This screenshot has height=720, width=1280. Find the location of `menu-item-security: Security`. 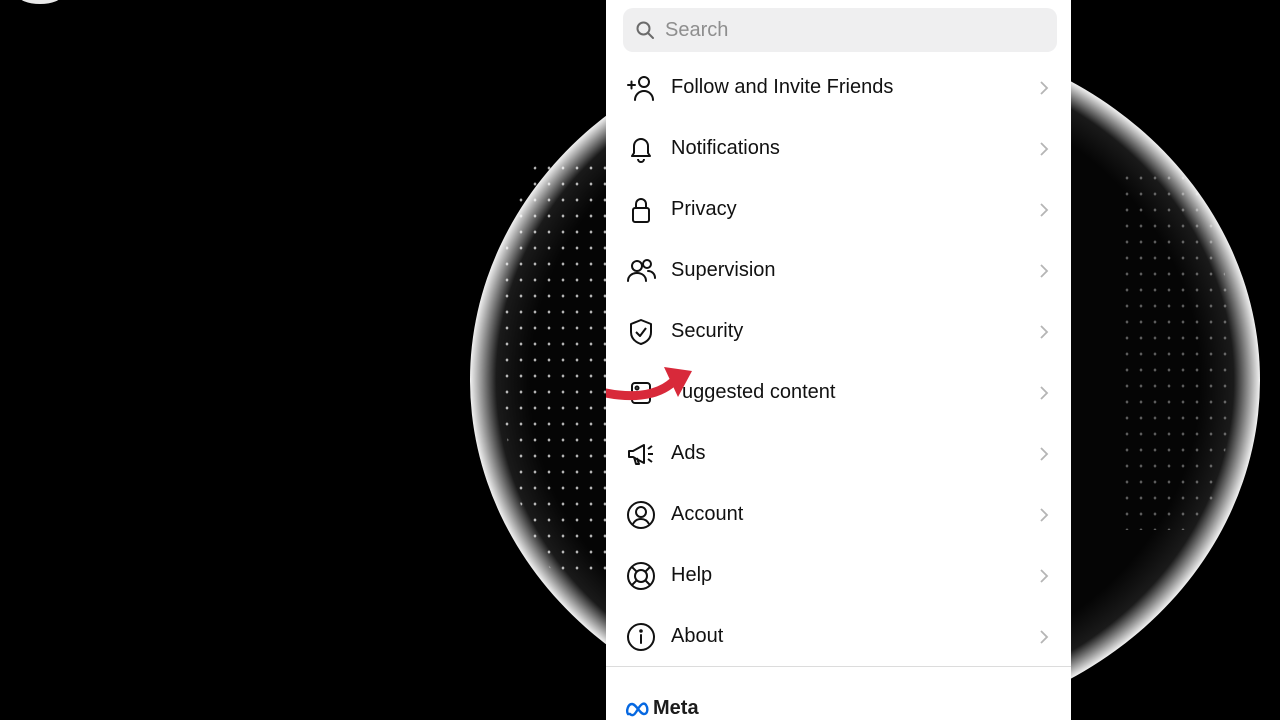

menu-item-security: Security is located at coordinates (838, 331).